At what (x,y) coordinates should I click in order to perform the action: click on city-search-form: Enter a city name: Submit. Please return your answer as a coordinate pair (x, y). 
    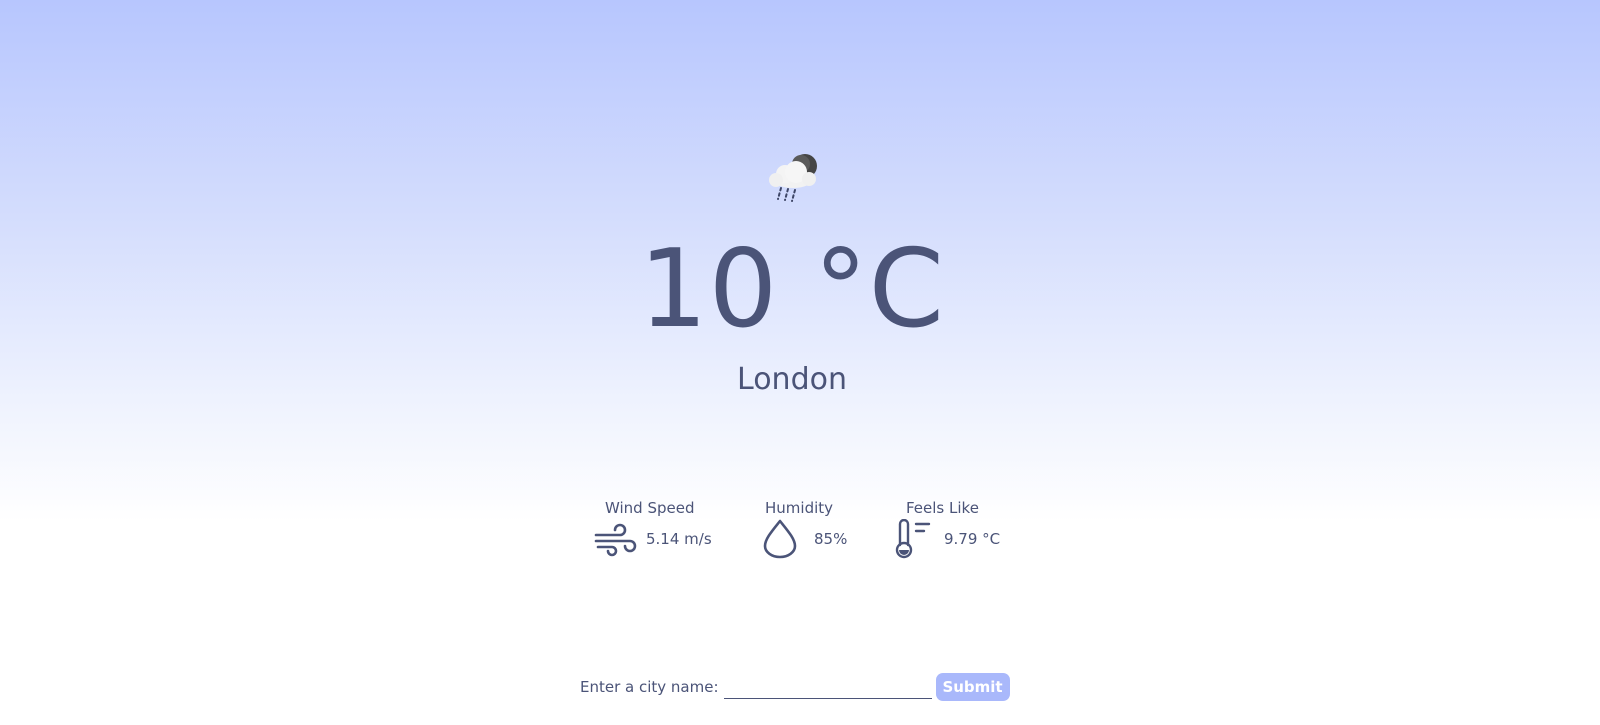
    Looking at the image, I should click on (795, 687).